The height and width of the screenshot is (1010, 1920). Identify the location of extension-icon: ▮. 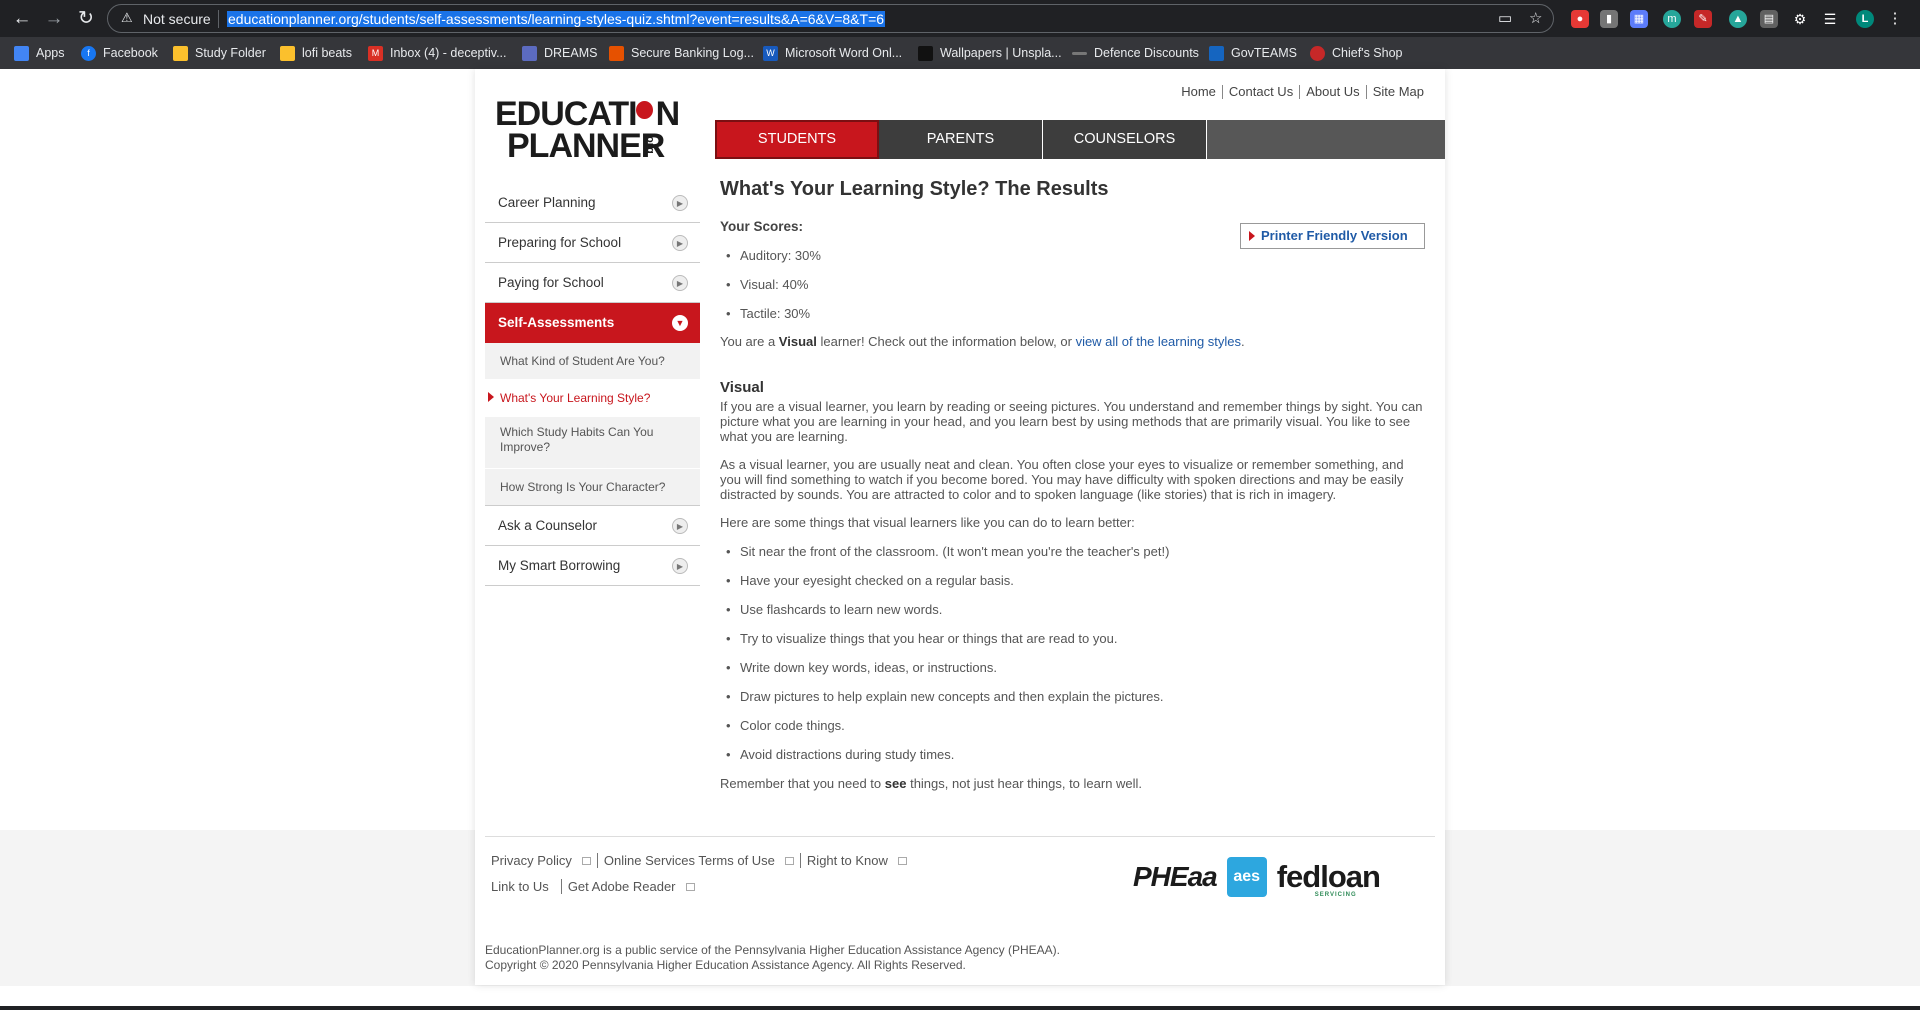
(1609, 19).